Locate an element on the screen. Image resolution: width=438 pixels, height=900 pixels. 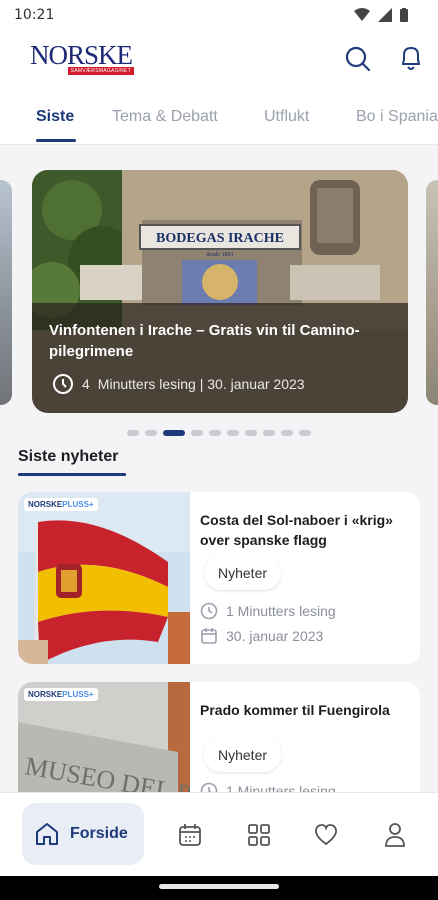
user-icon is located at coordinates (395, 835).